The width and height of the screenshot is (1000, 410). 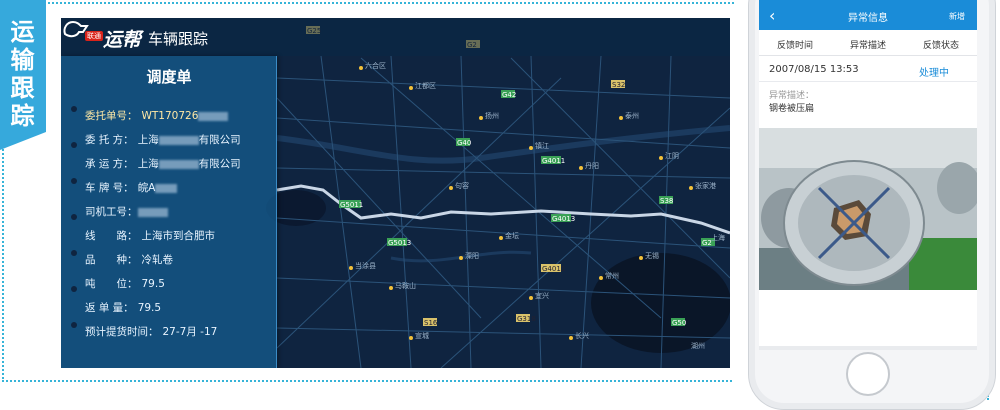 What do you see at coordinates (542, 295) in the screenshot?
I see `city-label: 宜兴` at bounding box center [542, 295].